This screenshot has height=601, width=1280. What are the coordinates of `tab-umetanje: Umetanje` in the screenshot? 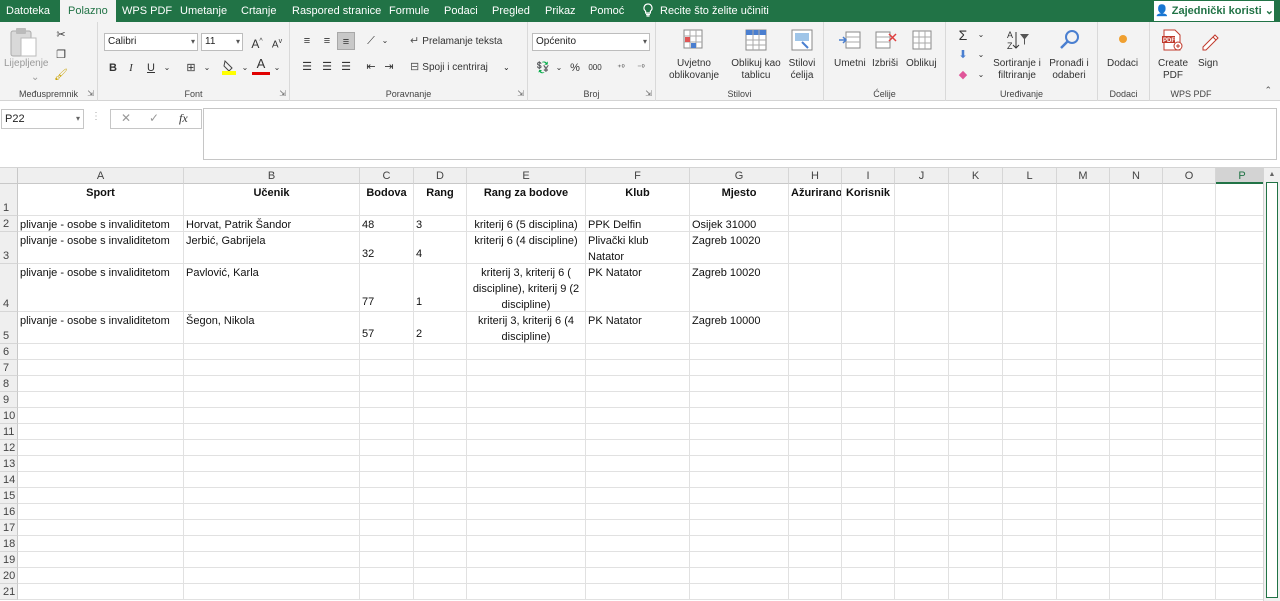 It's located at (203, 11).